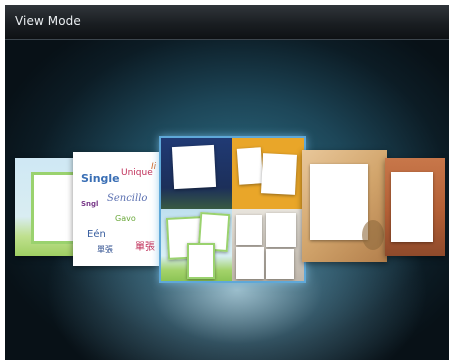 The width and height of the screenshot is (456, 361). What do you see at coordinates (373, 235) in the screenshot?
I see `decor-leaf` at bounding box center [373, 235].